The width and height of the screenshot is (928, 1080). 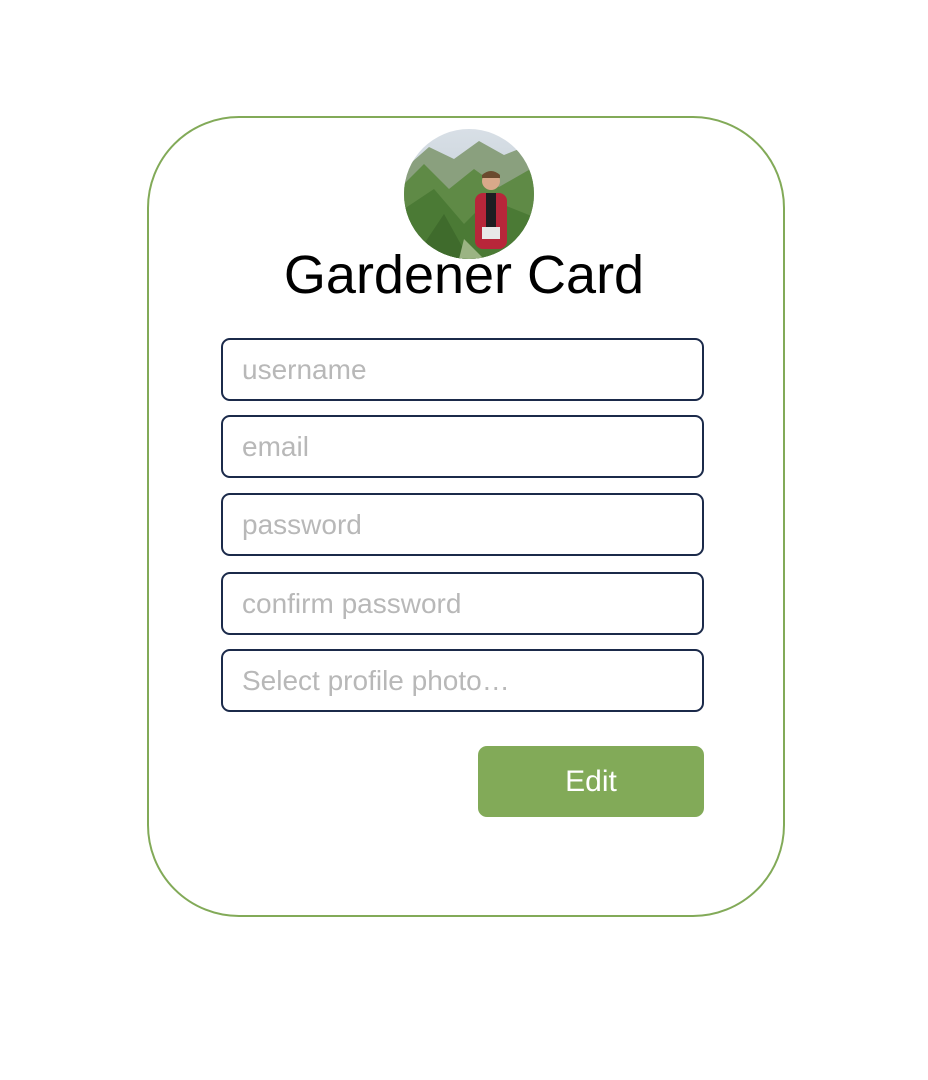 I want to click on avatar, so click(x=469, y=194).